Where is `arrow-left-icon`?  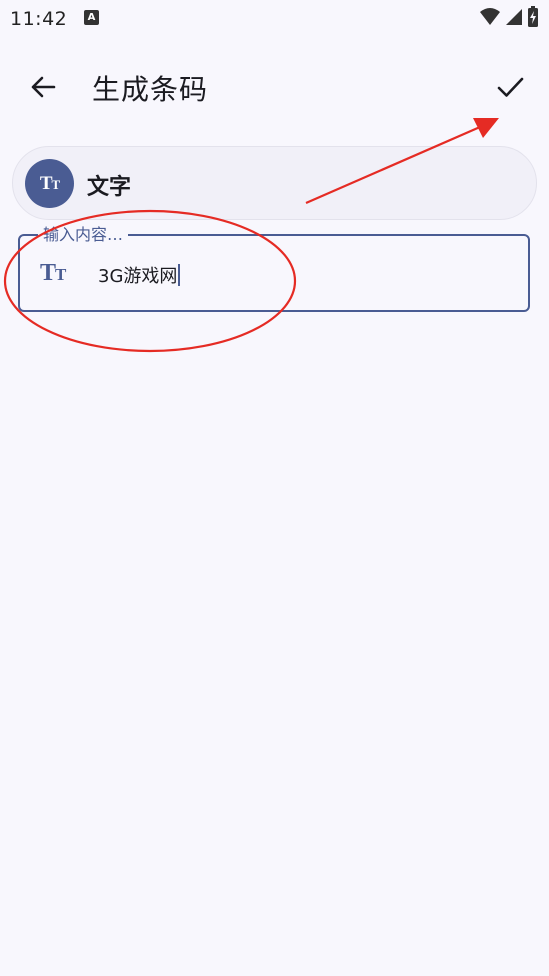 arrow-left-icon is located at coordinates (43, 87).